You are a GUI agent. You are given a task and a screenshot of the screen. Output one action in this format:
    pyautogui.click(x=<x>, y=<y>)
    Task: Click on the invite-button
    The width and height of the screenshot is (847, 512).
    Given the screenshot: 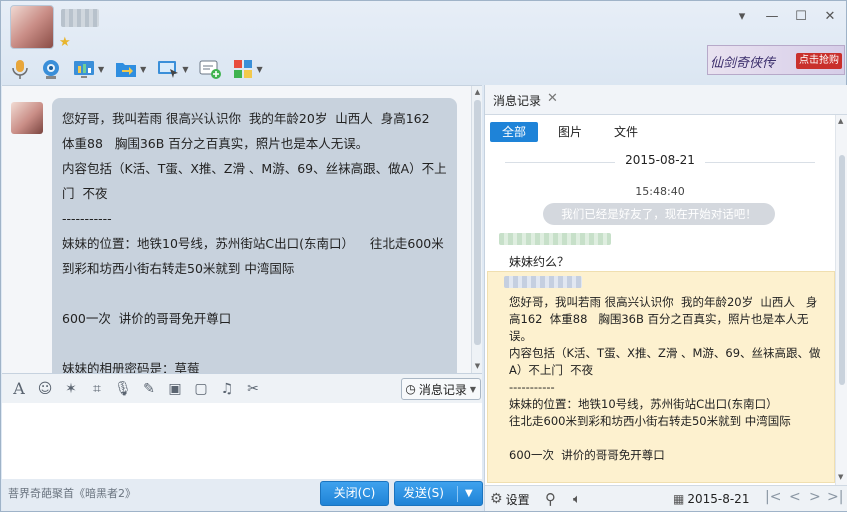 What is the action you would take?
    pyautogui.click(x=210, y=69)
    